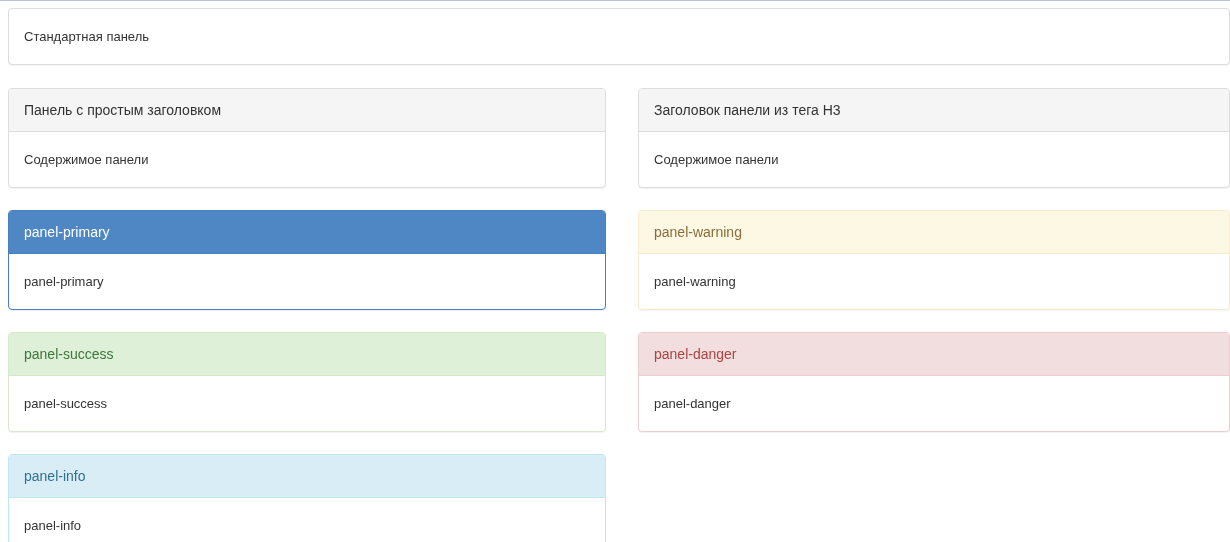 Image resolution: width=1230 pixels, height=542 pixels. Describe the element at coordinates (307, 110) in the screenshot. I see `panel-heading: Панель с простым заголовком` at that location.